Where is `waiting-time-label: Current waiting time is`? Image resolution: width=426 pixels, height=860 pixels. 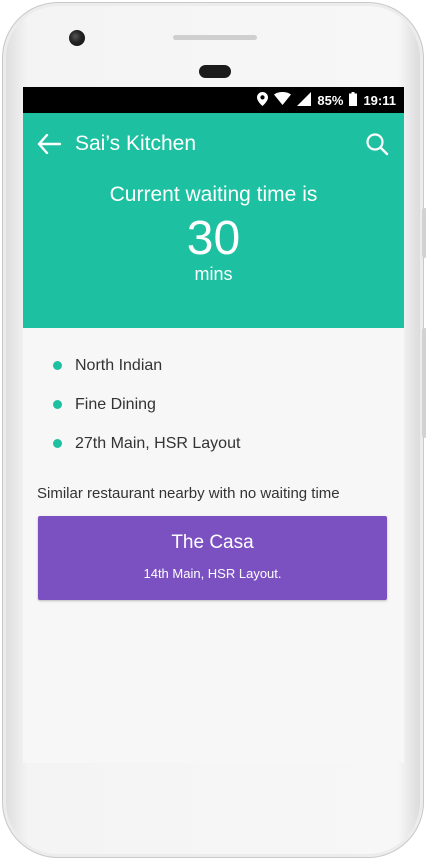
waiting-time-label: Current waiting time is is located at coordinates (213, 194).